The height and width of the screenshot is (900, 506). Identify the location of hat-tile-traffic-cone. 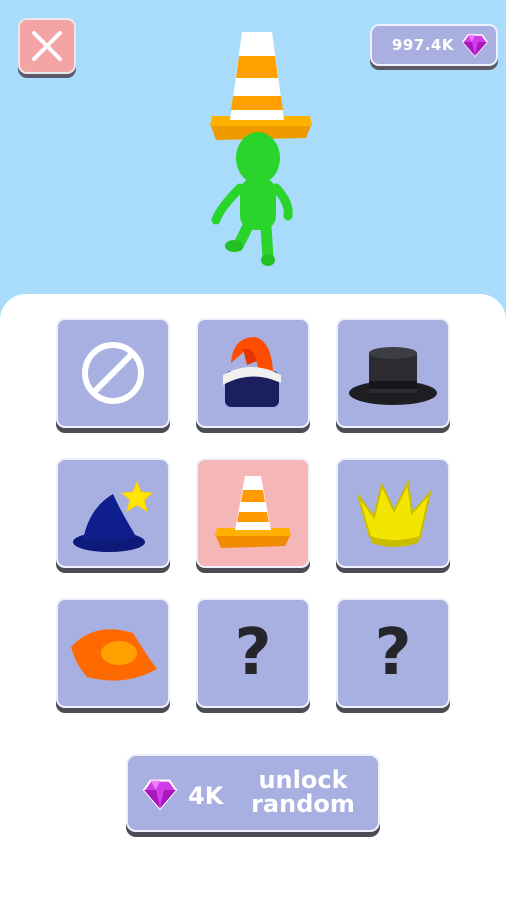
(253, 513).